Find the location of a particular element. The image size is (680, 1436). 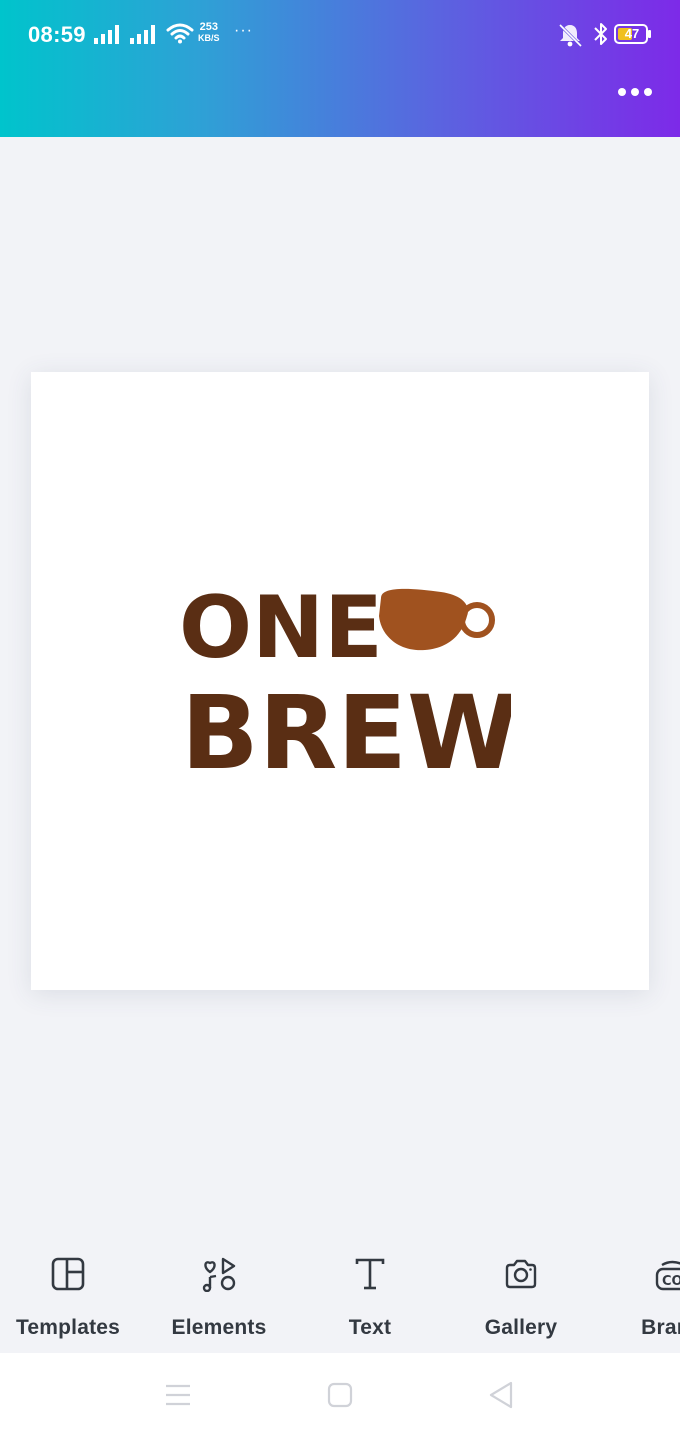

wifi-icon is located at coordinates (180, 33).